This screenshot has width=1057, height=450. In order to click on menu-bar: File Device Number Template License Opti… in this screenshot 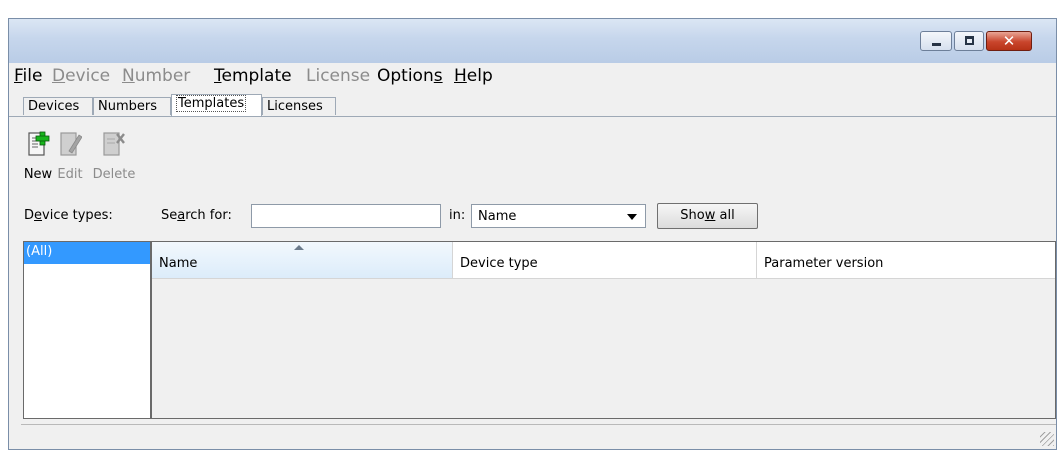, I will do `click(532, 76)`.